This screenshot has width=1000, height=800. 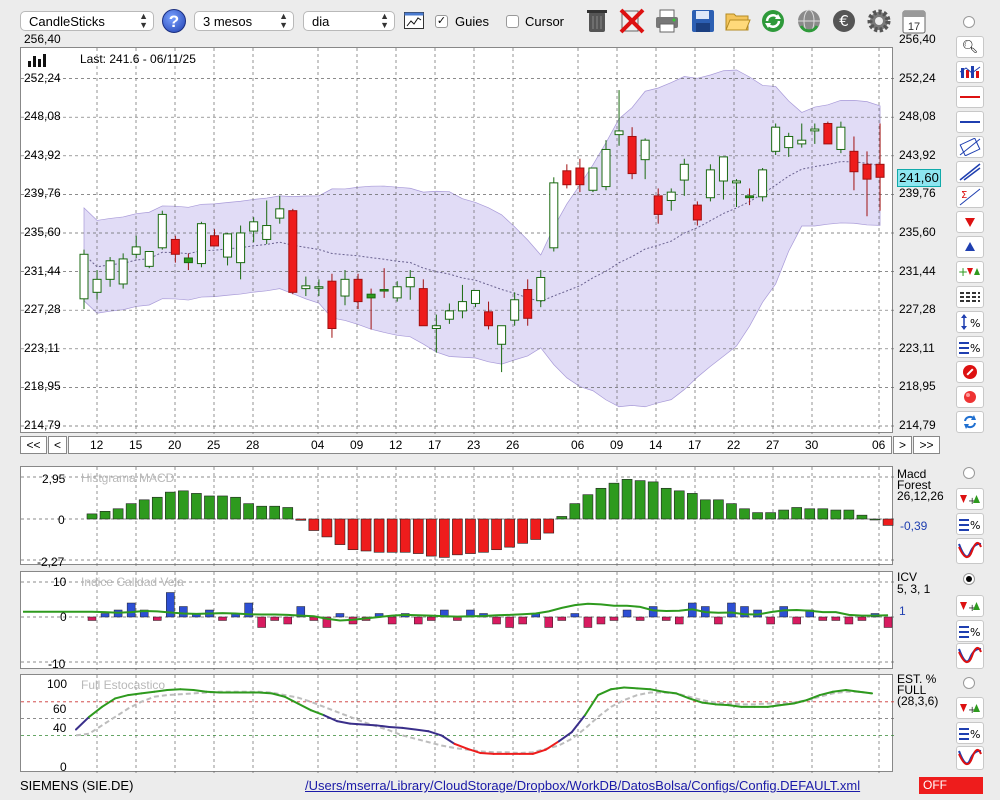 I want to click on sync-button, so click(x=970, y=422).